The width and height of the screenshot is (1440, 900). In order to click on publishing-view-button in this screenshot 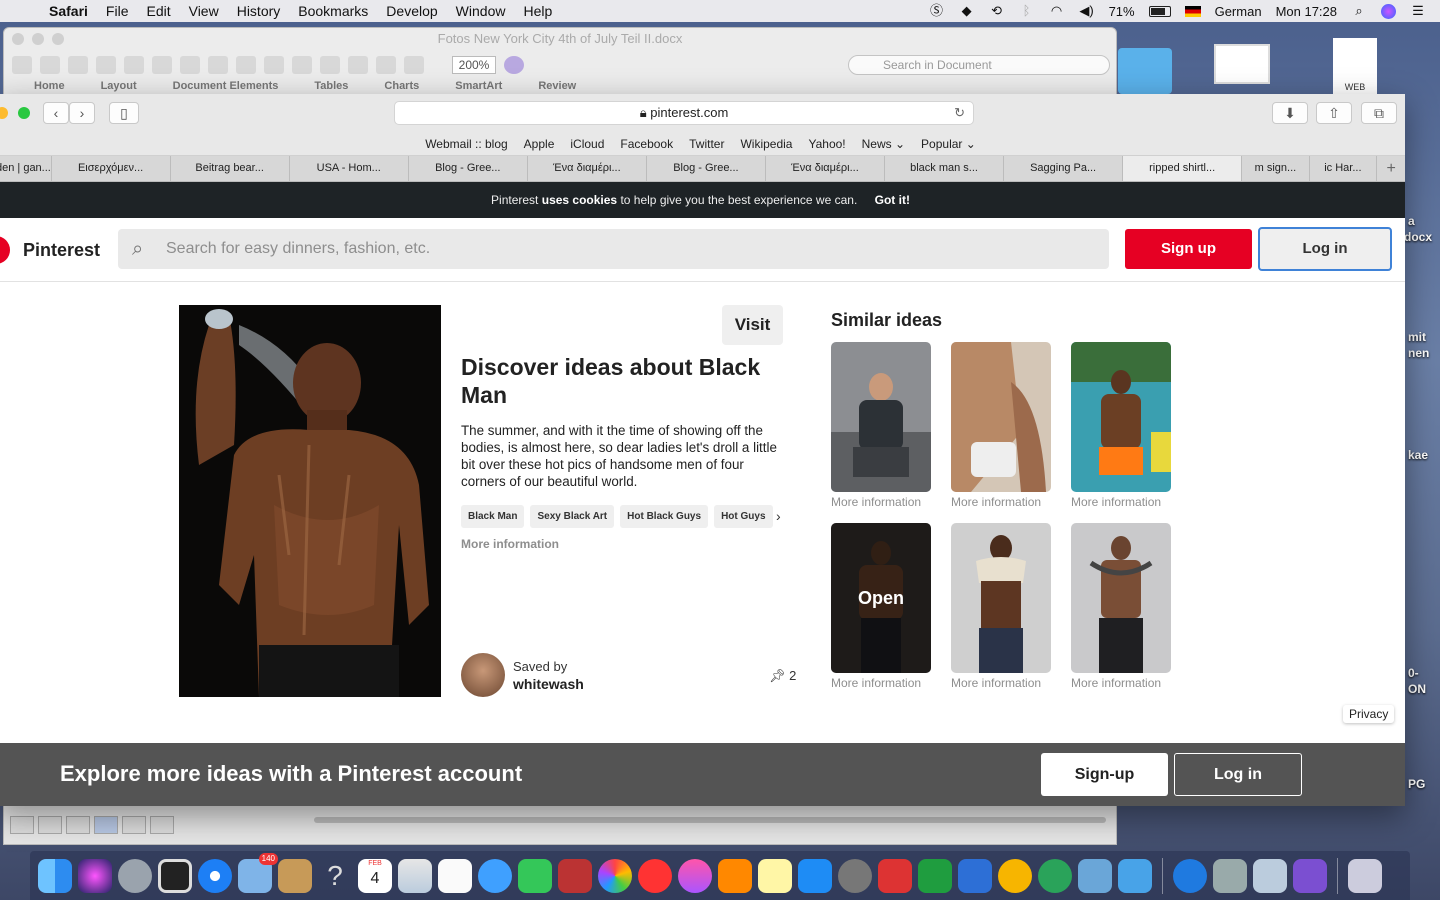, I will do `click(78, 824)`.